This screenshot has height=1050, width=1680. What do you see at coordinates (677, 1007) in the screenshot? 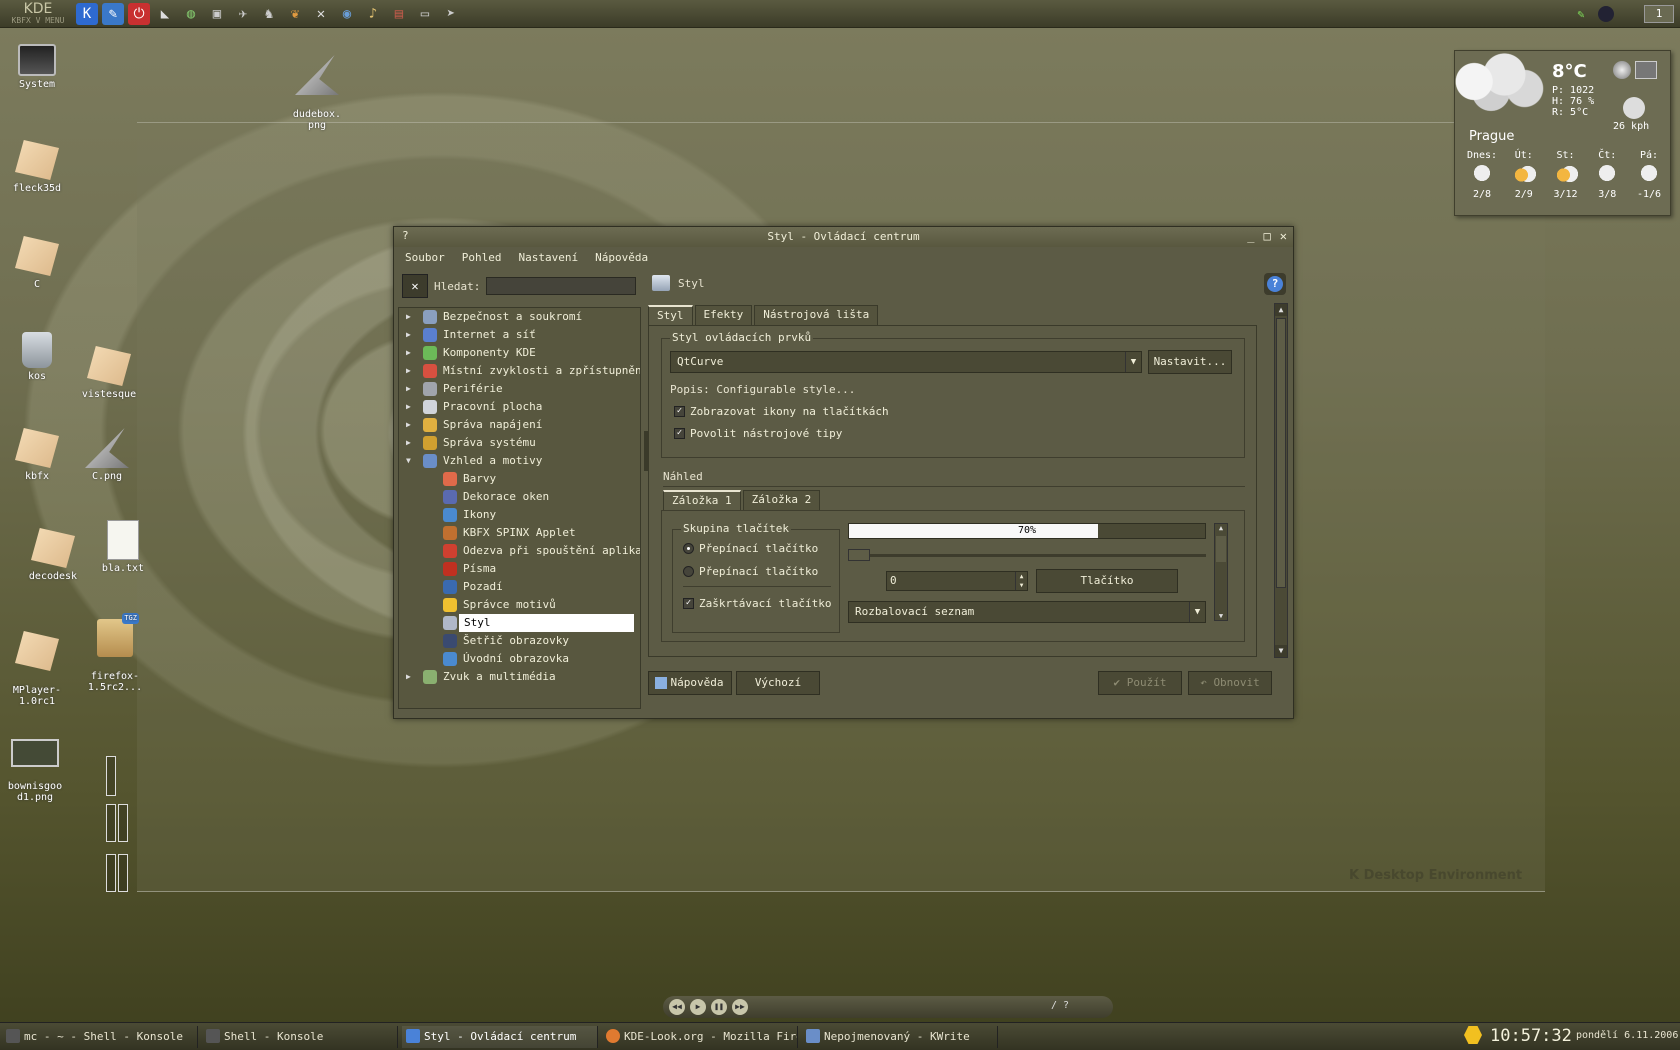
I see `previous-icon: ◀◀` at bounding box center [677, 1007].